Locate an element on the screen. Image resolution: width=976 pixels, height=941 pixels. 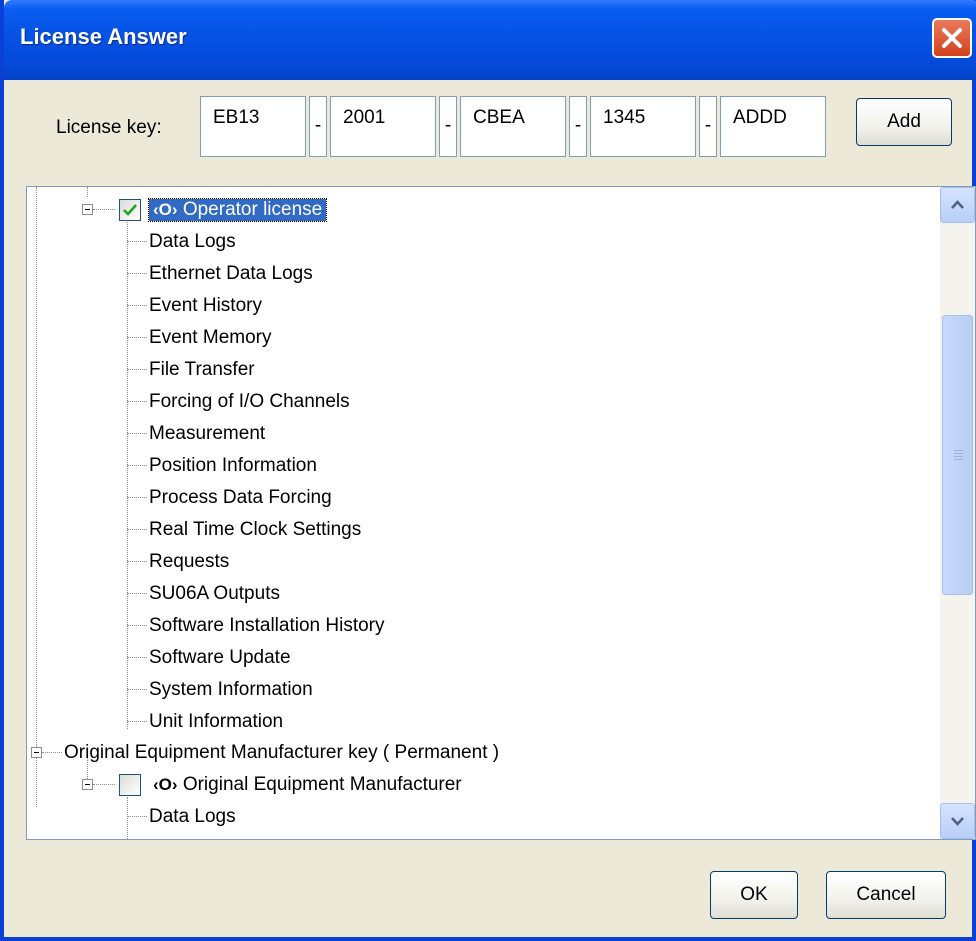
license-key-field-1: EB13 is located at coordinates (253, 126).